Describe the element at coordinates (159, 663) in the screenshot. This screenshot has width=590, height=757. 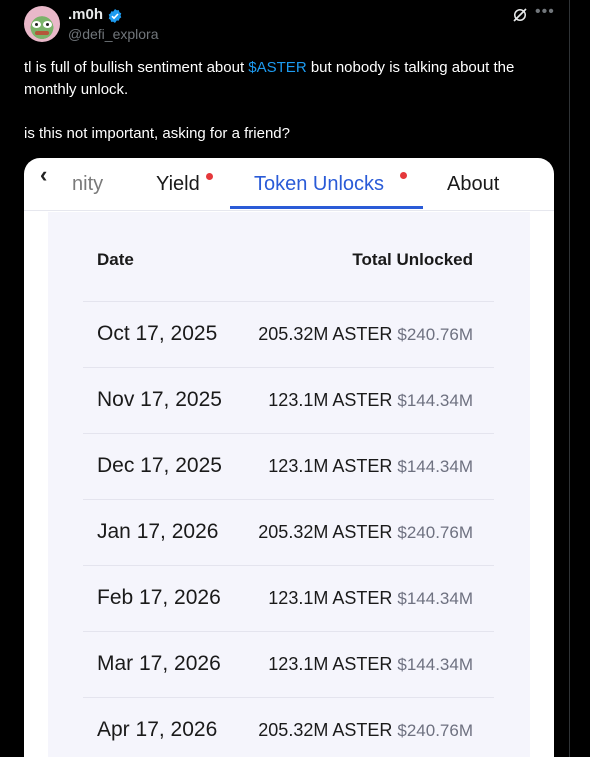
I see `row-date: Mar 17, 2026` at that location.